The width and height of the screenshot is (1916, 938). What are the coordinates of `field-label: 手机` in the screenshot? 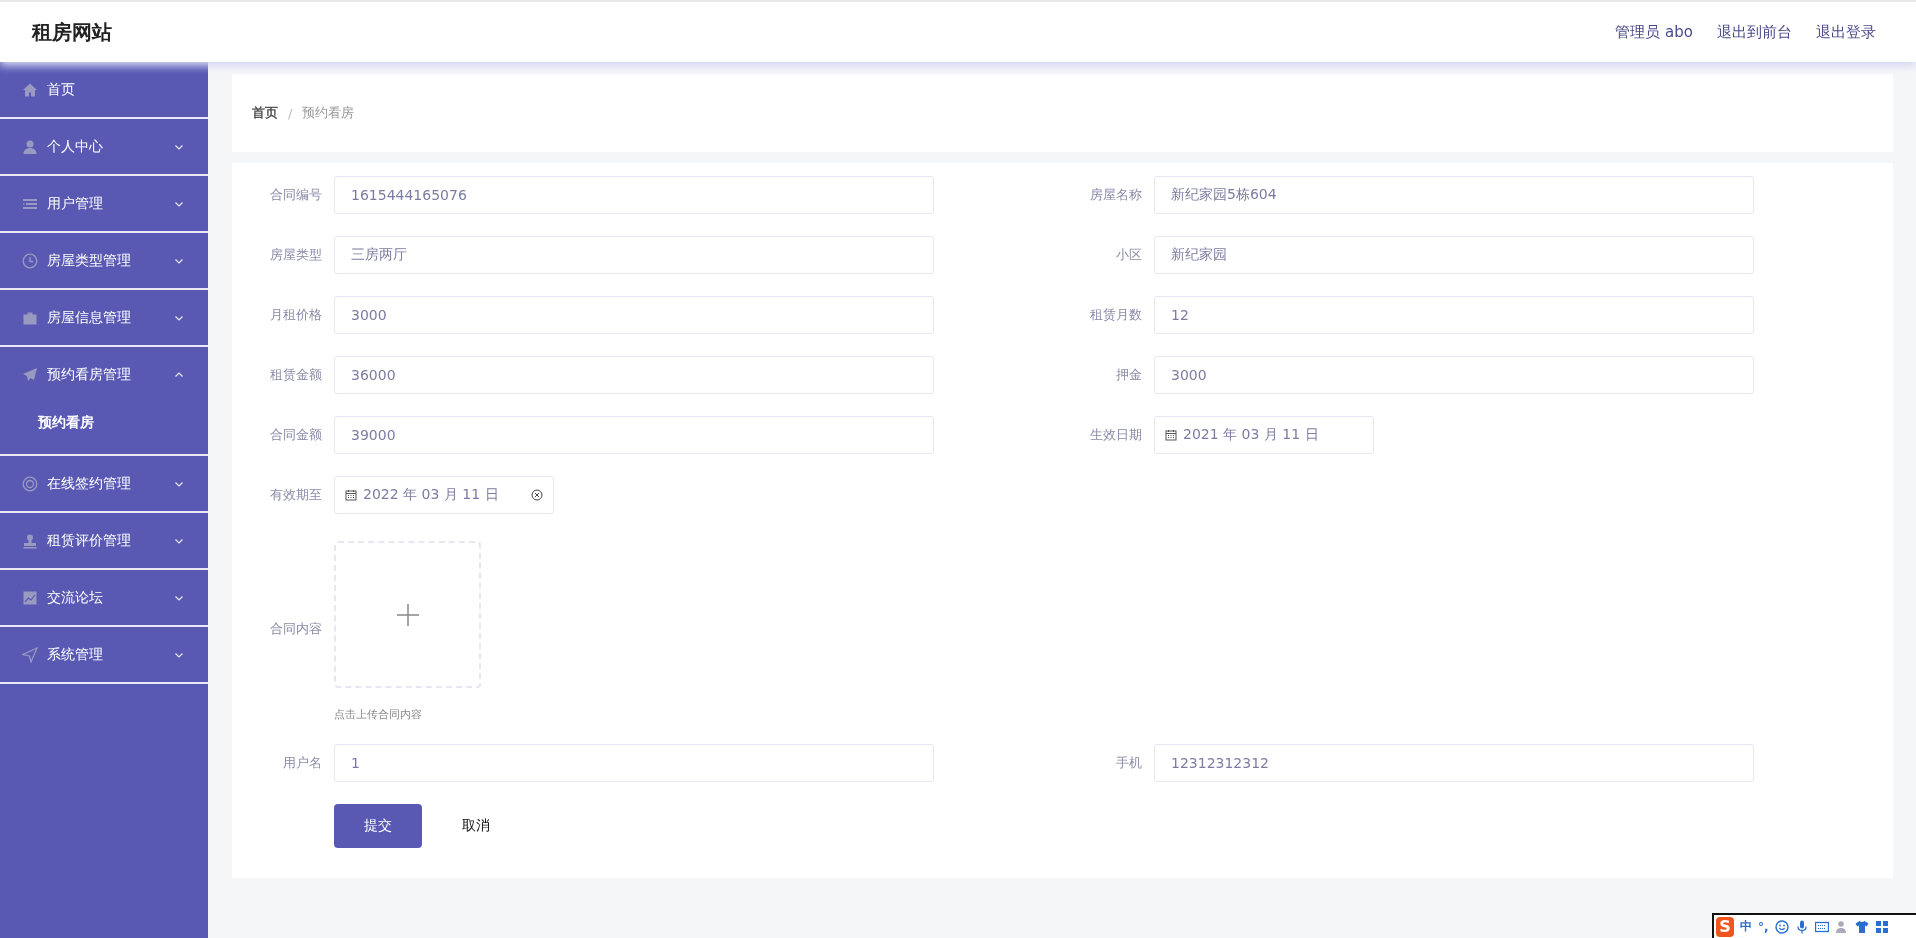 It's located at (1128, 763).